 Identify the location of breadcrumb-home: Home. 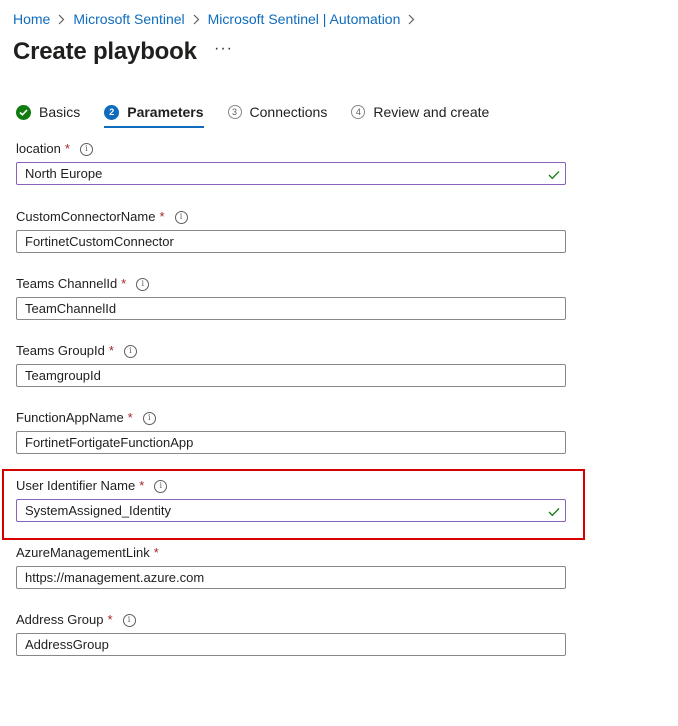
(31, 19).